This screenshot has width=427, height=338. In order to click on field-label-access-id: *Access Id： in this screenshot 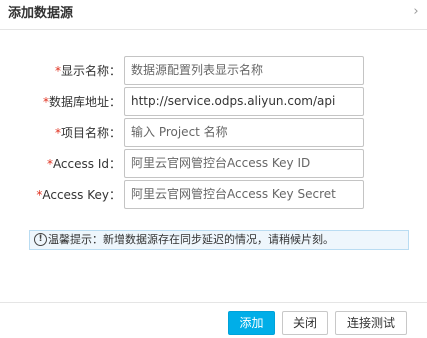, I will do `click(60, 164)`.